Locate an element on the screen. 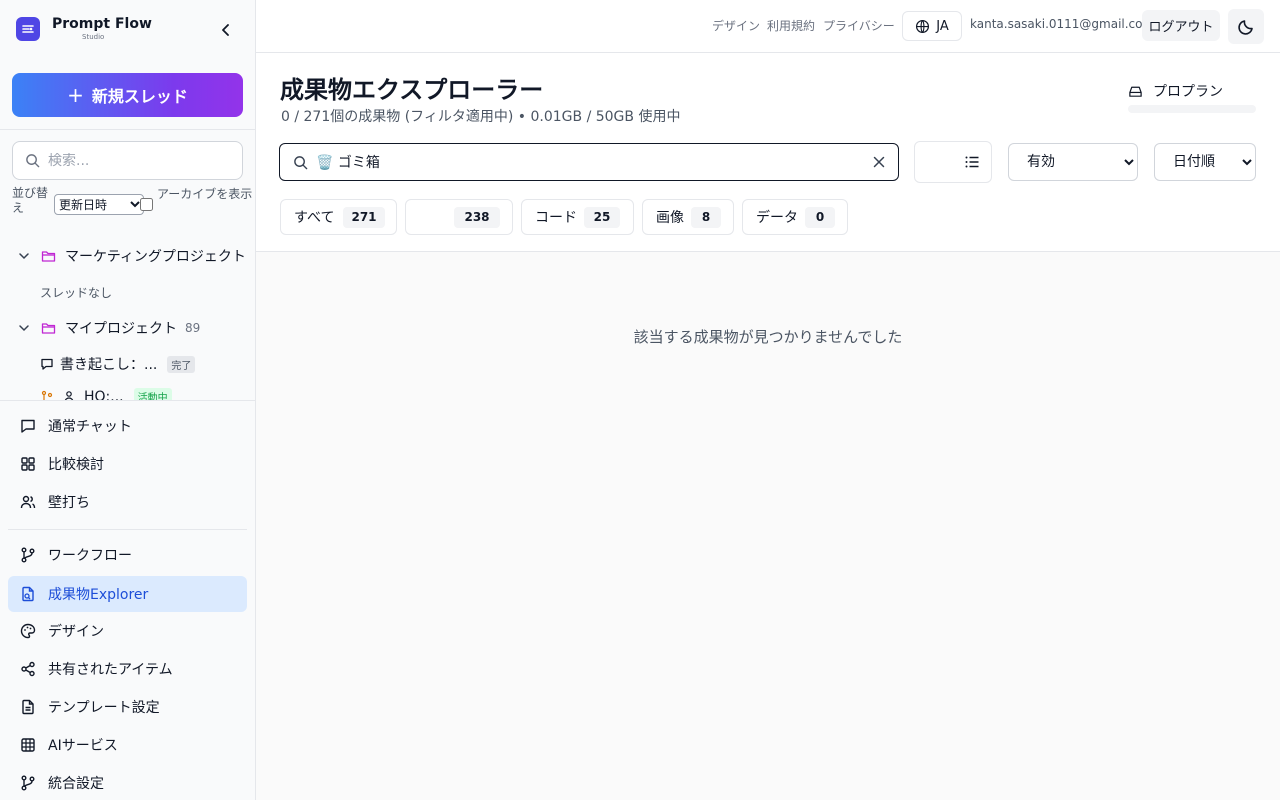 This screenshot has height=800, width=1280. nav-artifact-explorer: 成果物Explorer is located at coordinates (127, 594).